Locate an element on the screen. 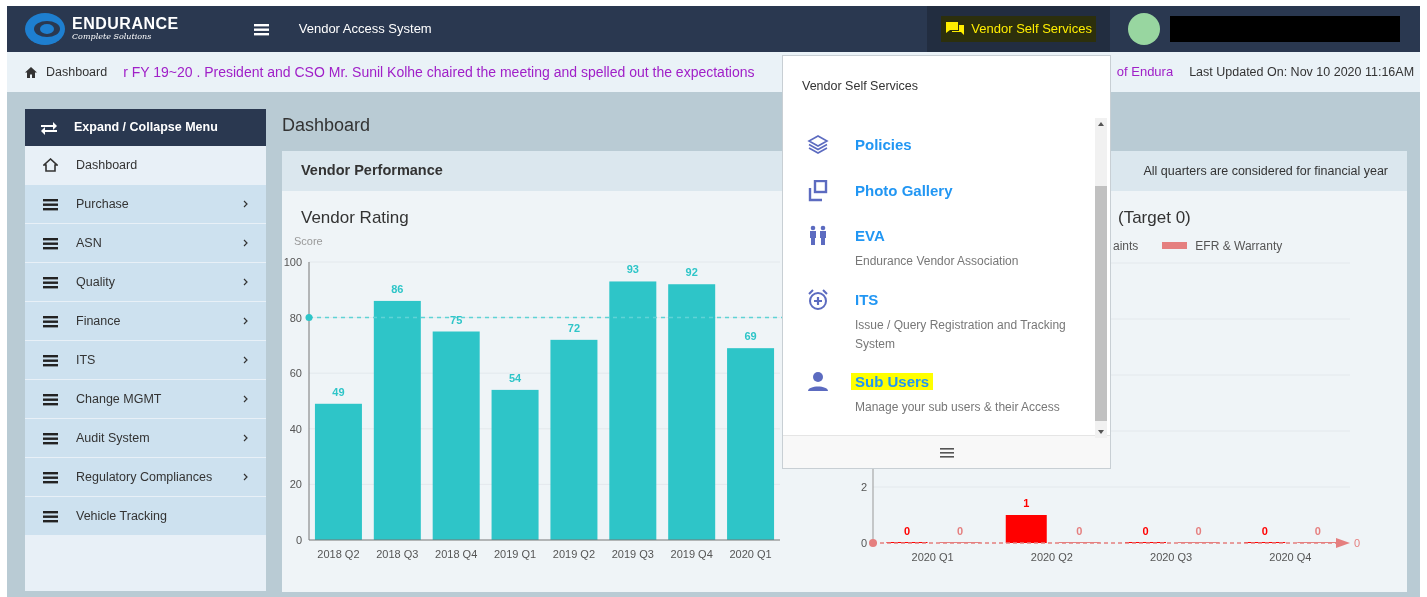 This screenshot has width=1427, height=597. value-label: 75 is located at coordinates (456, 319).